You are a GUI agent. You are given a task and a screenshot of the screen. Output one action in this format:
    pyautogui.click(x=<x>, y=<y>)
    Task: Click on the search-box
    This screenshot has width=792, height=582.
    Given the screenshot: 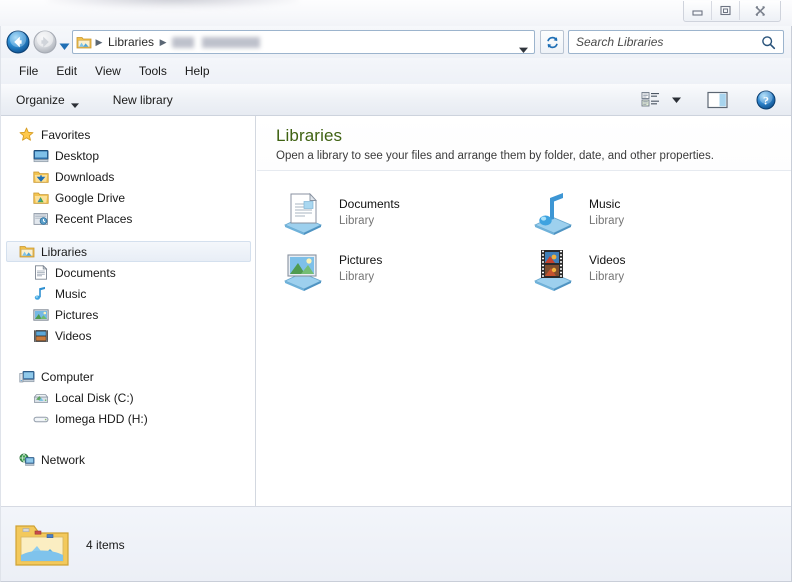 What is the action you would take?
    pyautogui.click(x=676, y=42)
    